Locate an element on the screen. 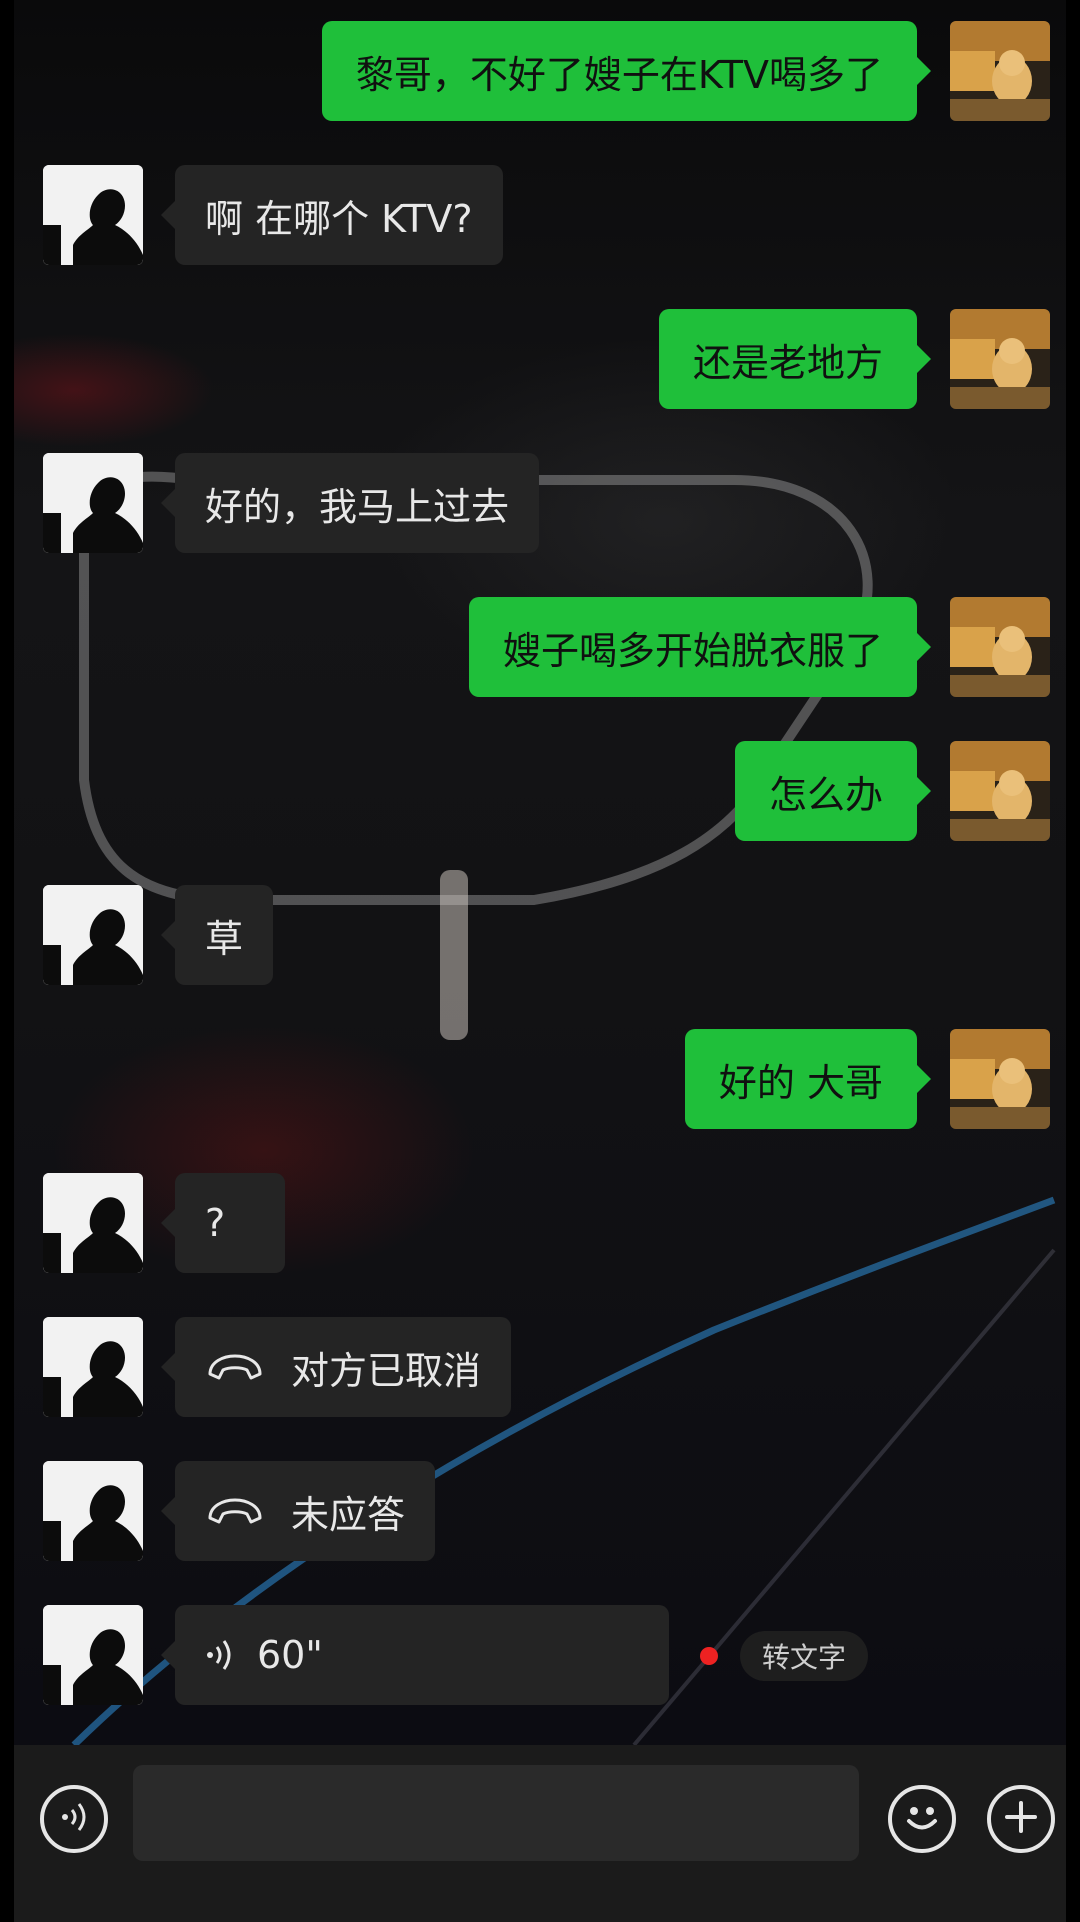  message-row: 好的 大哥 is located at coordinates (540, 1079).